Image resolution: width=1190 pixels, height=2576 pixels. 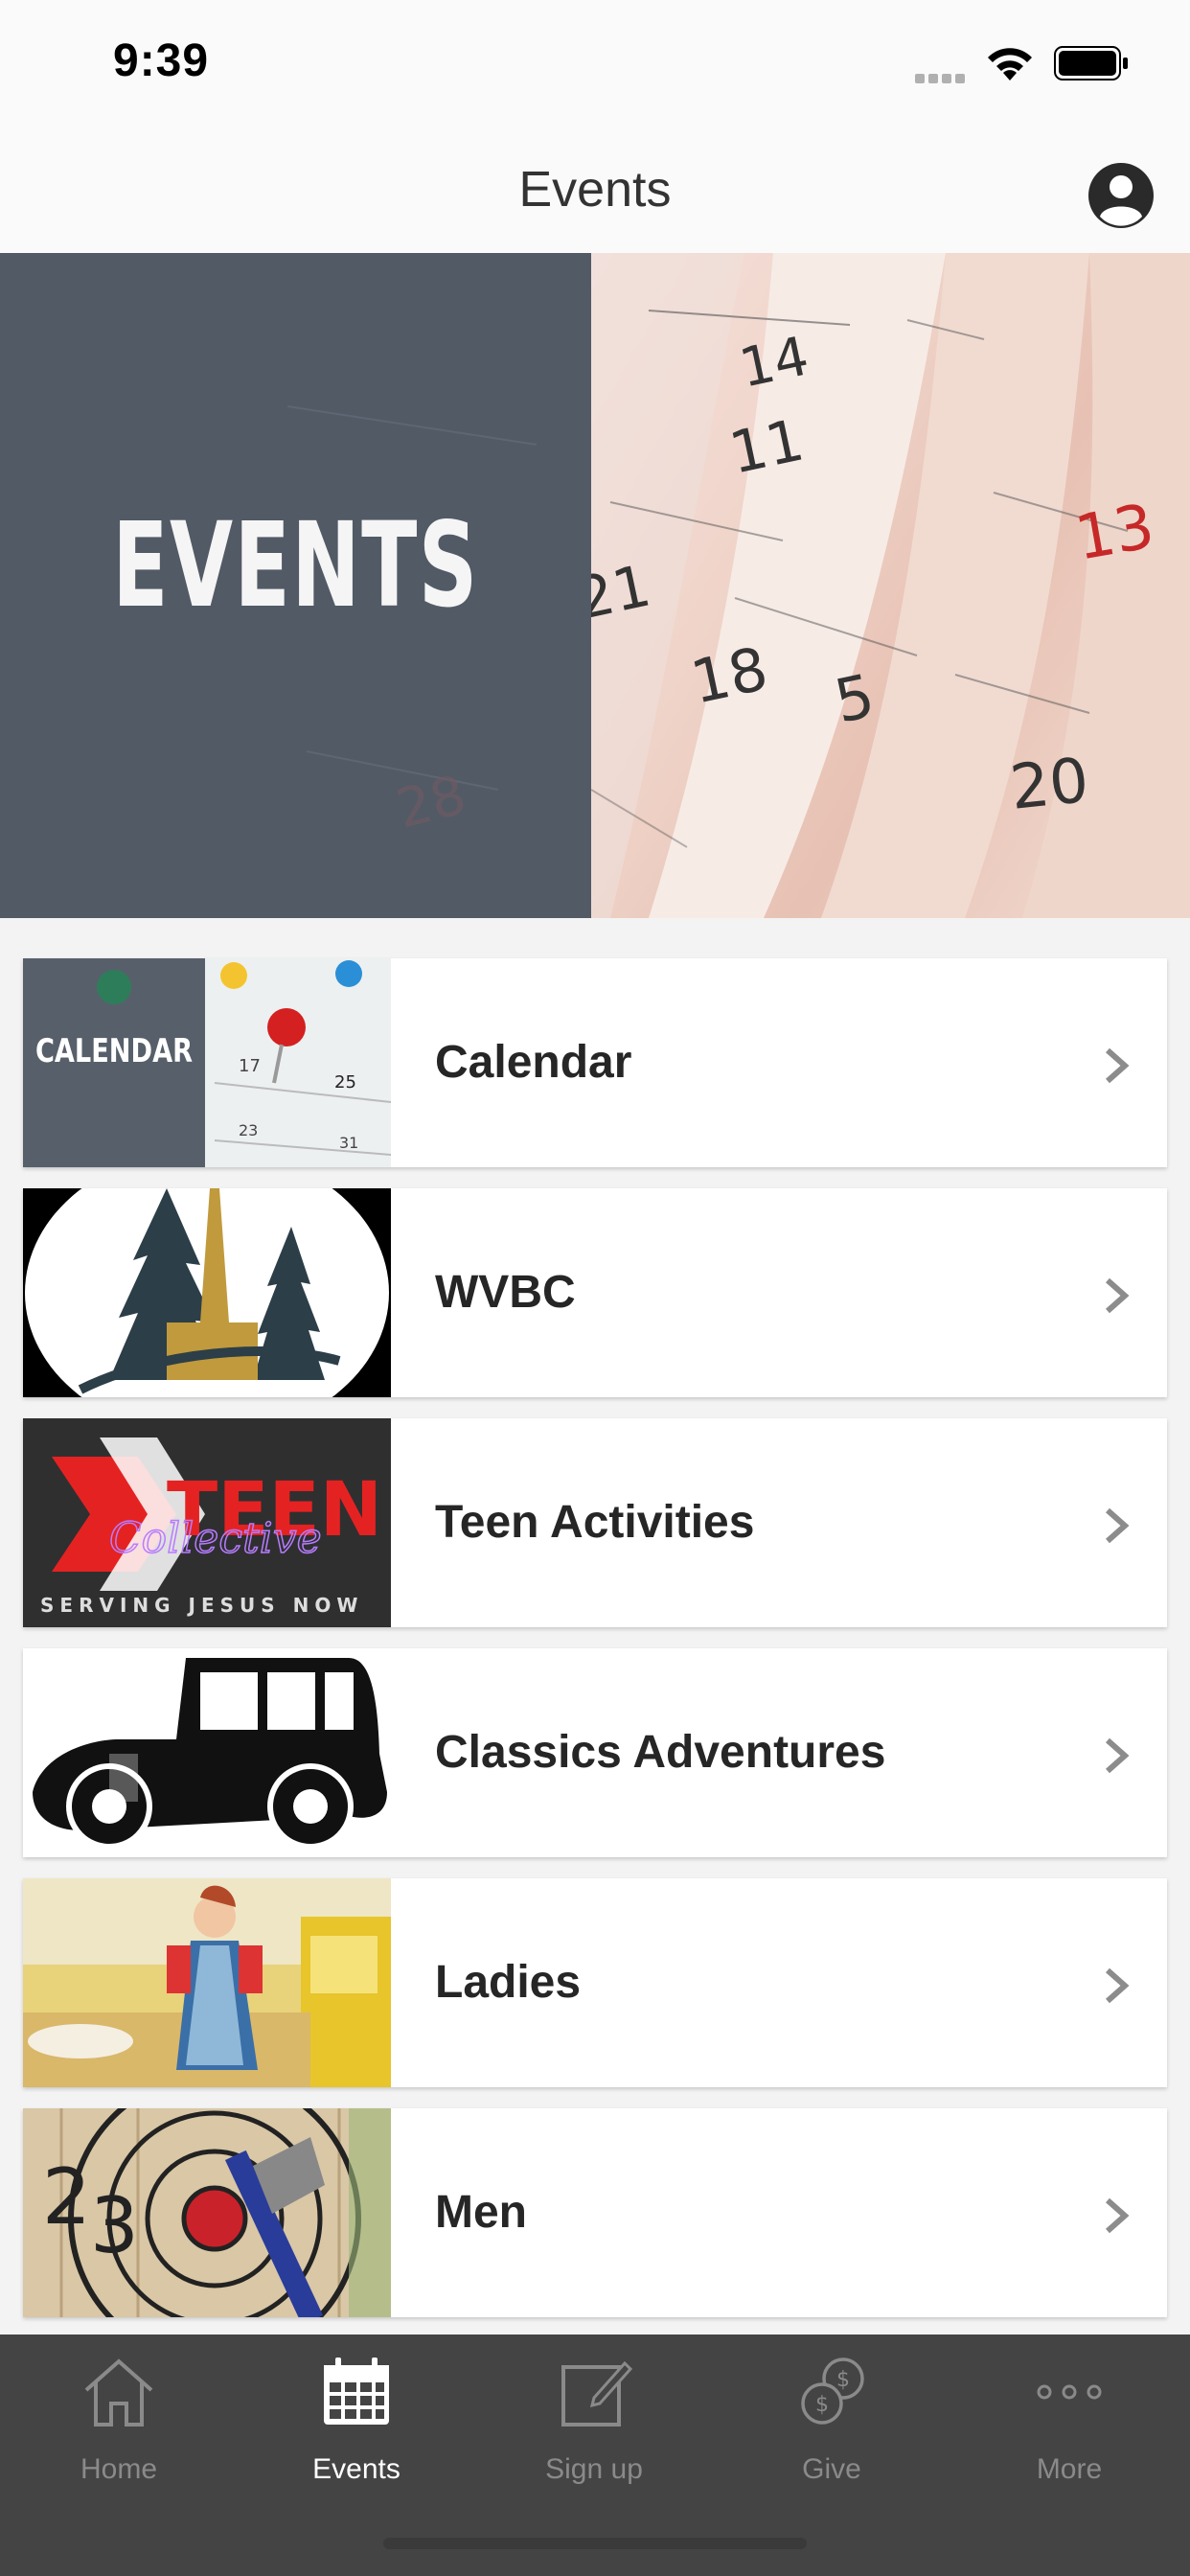 I want to click on list-item-classics-adventures: Classics Adventures, so click(x=595, y=1752).